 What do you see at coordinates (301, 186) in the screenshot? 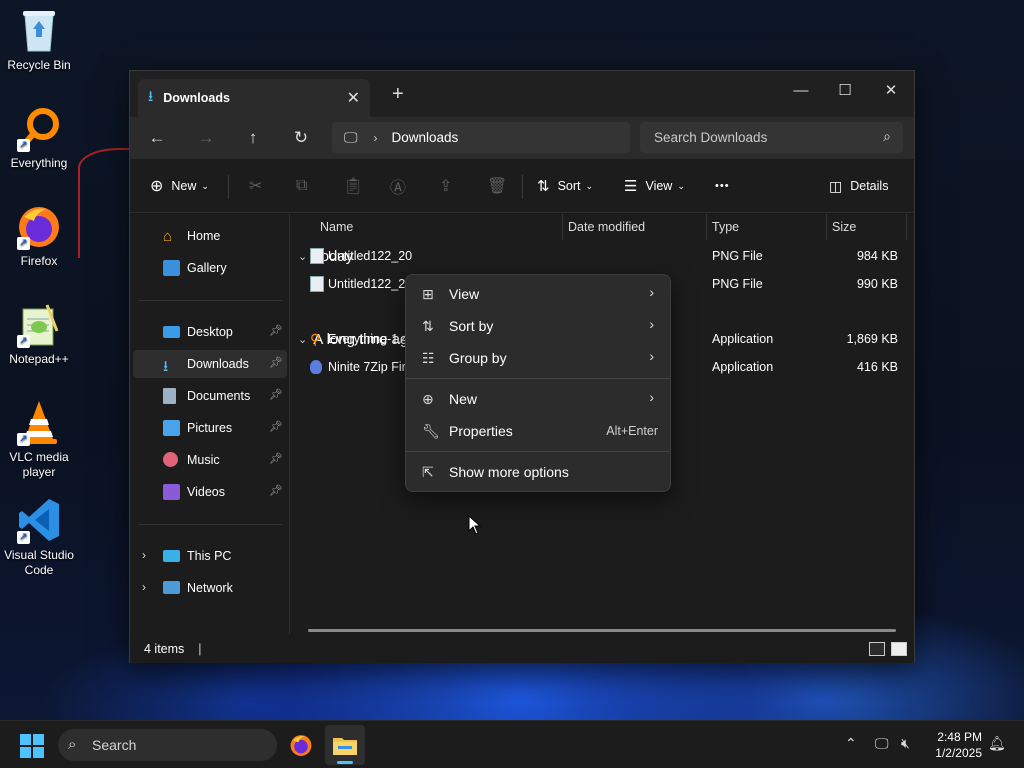
I see `copy-icon: ⧉` at bounding box center [301, 186].